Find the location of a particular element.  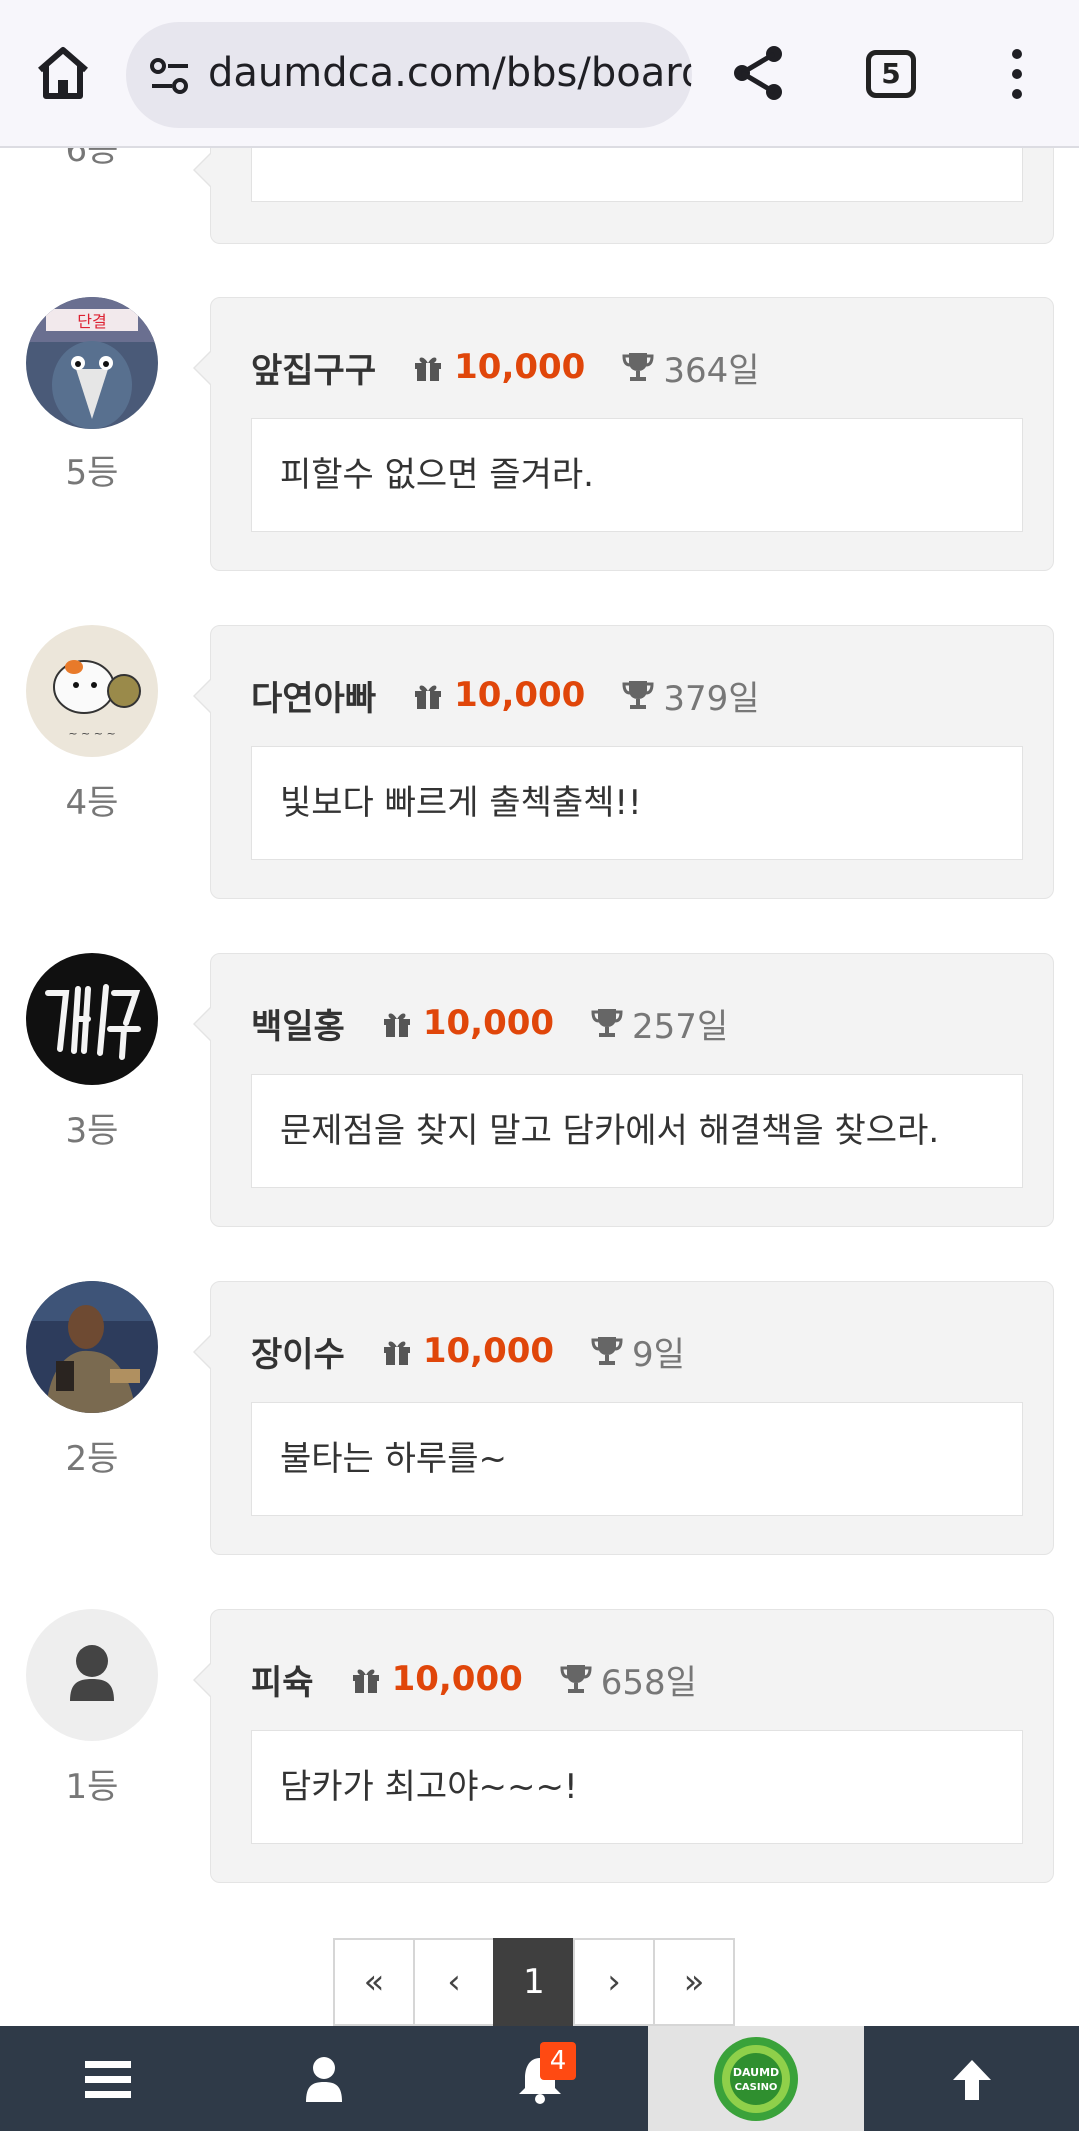

comment-message: 문제점을 찾지 말고 담카에서 해결책을 찾으라. is located at coordinates (637, 1131).